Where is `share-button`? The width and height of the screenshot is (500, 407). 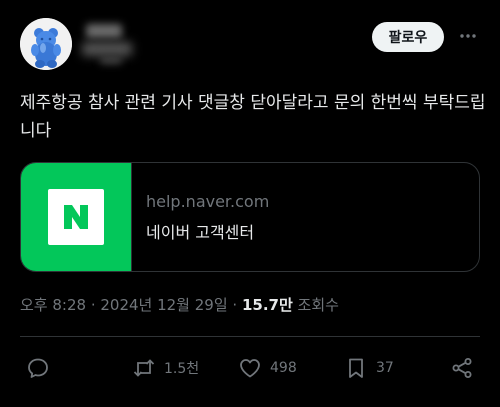
share-button is located at coordinates (462, 368).